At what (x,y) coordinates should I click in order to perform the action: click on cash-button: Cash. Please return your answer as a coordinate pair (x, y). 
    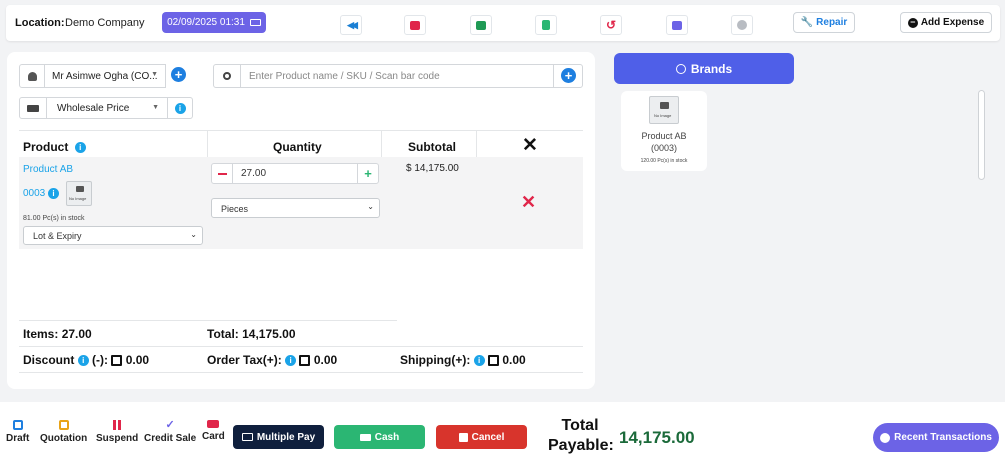
    Looking at the image, I should click on (379, 437).